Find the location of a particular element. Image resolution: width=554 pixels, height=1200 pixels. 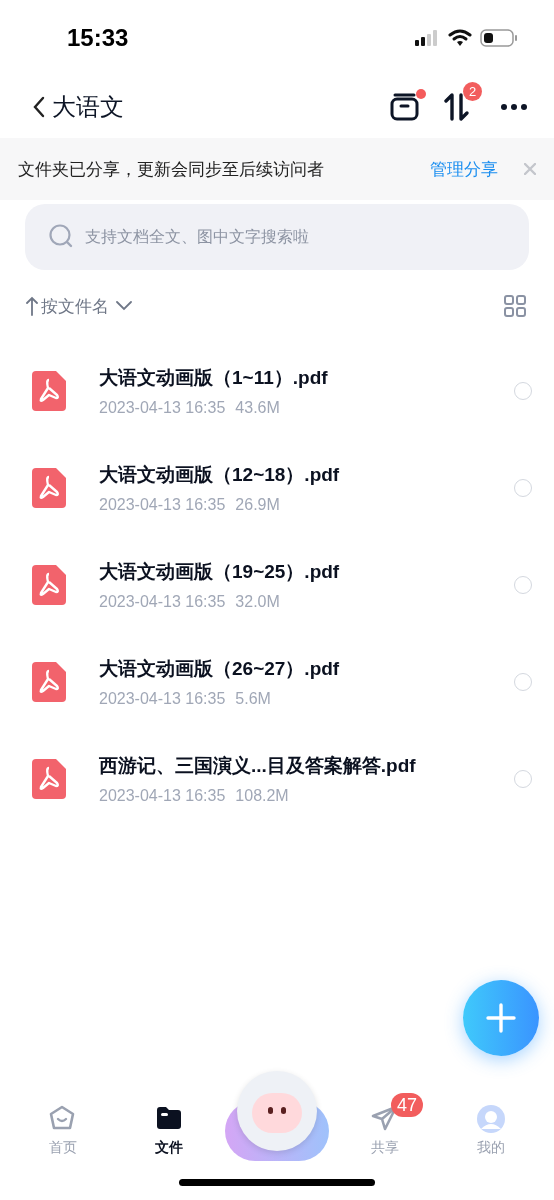

plus-icon is located at coordinates (501, 1018).